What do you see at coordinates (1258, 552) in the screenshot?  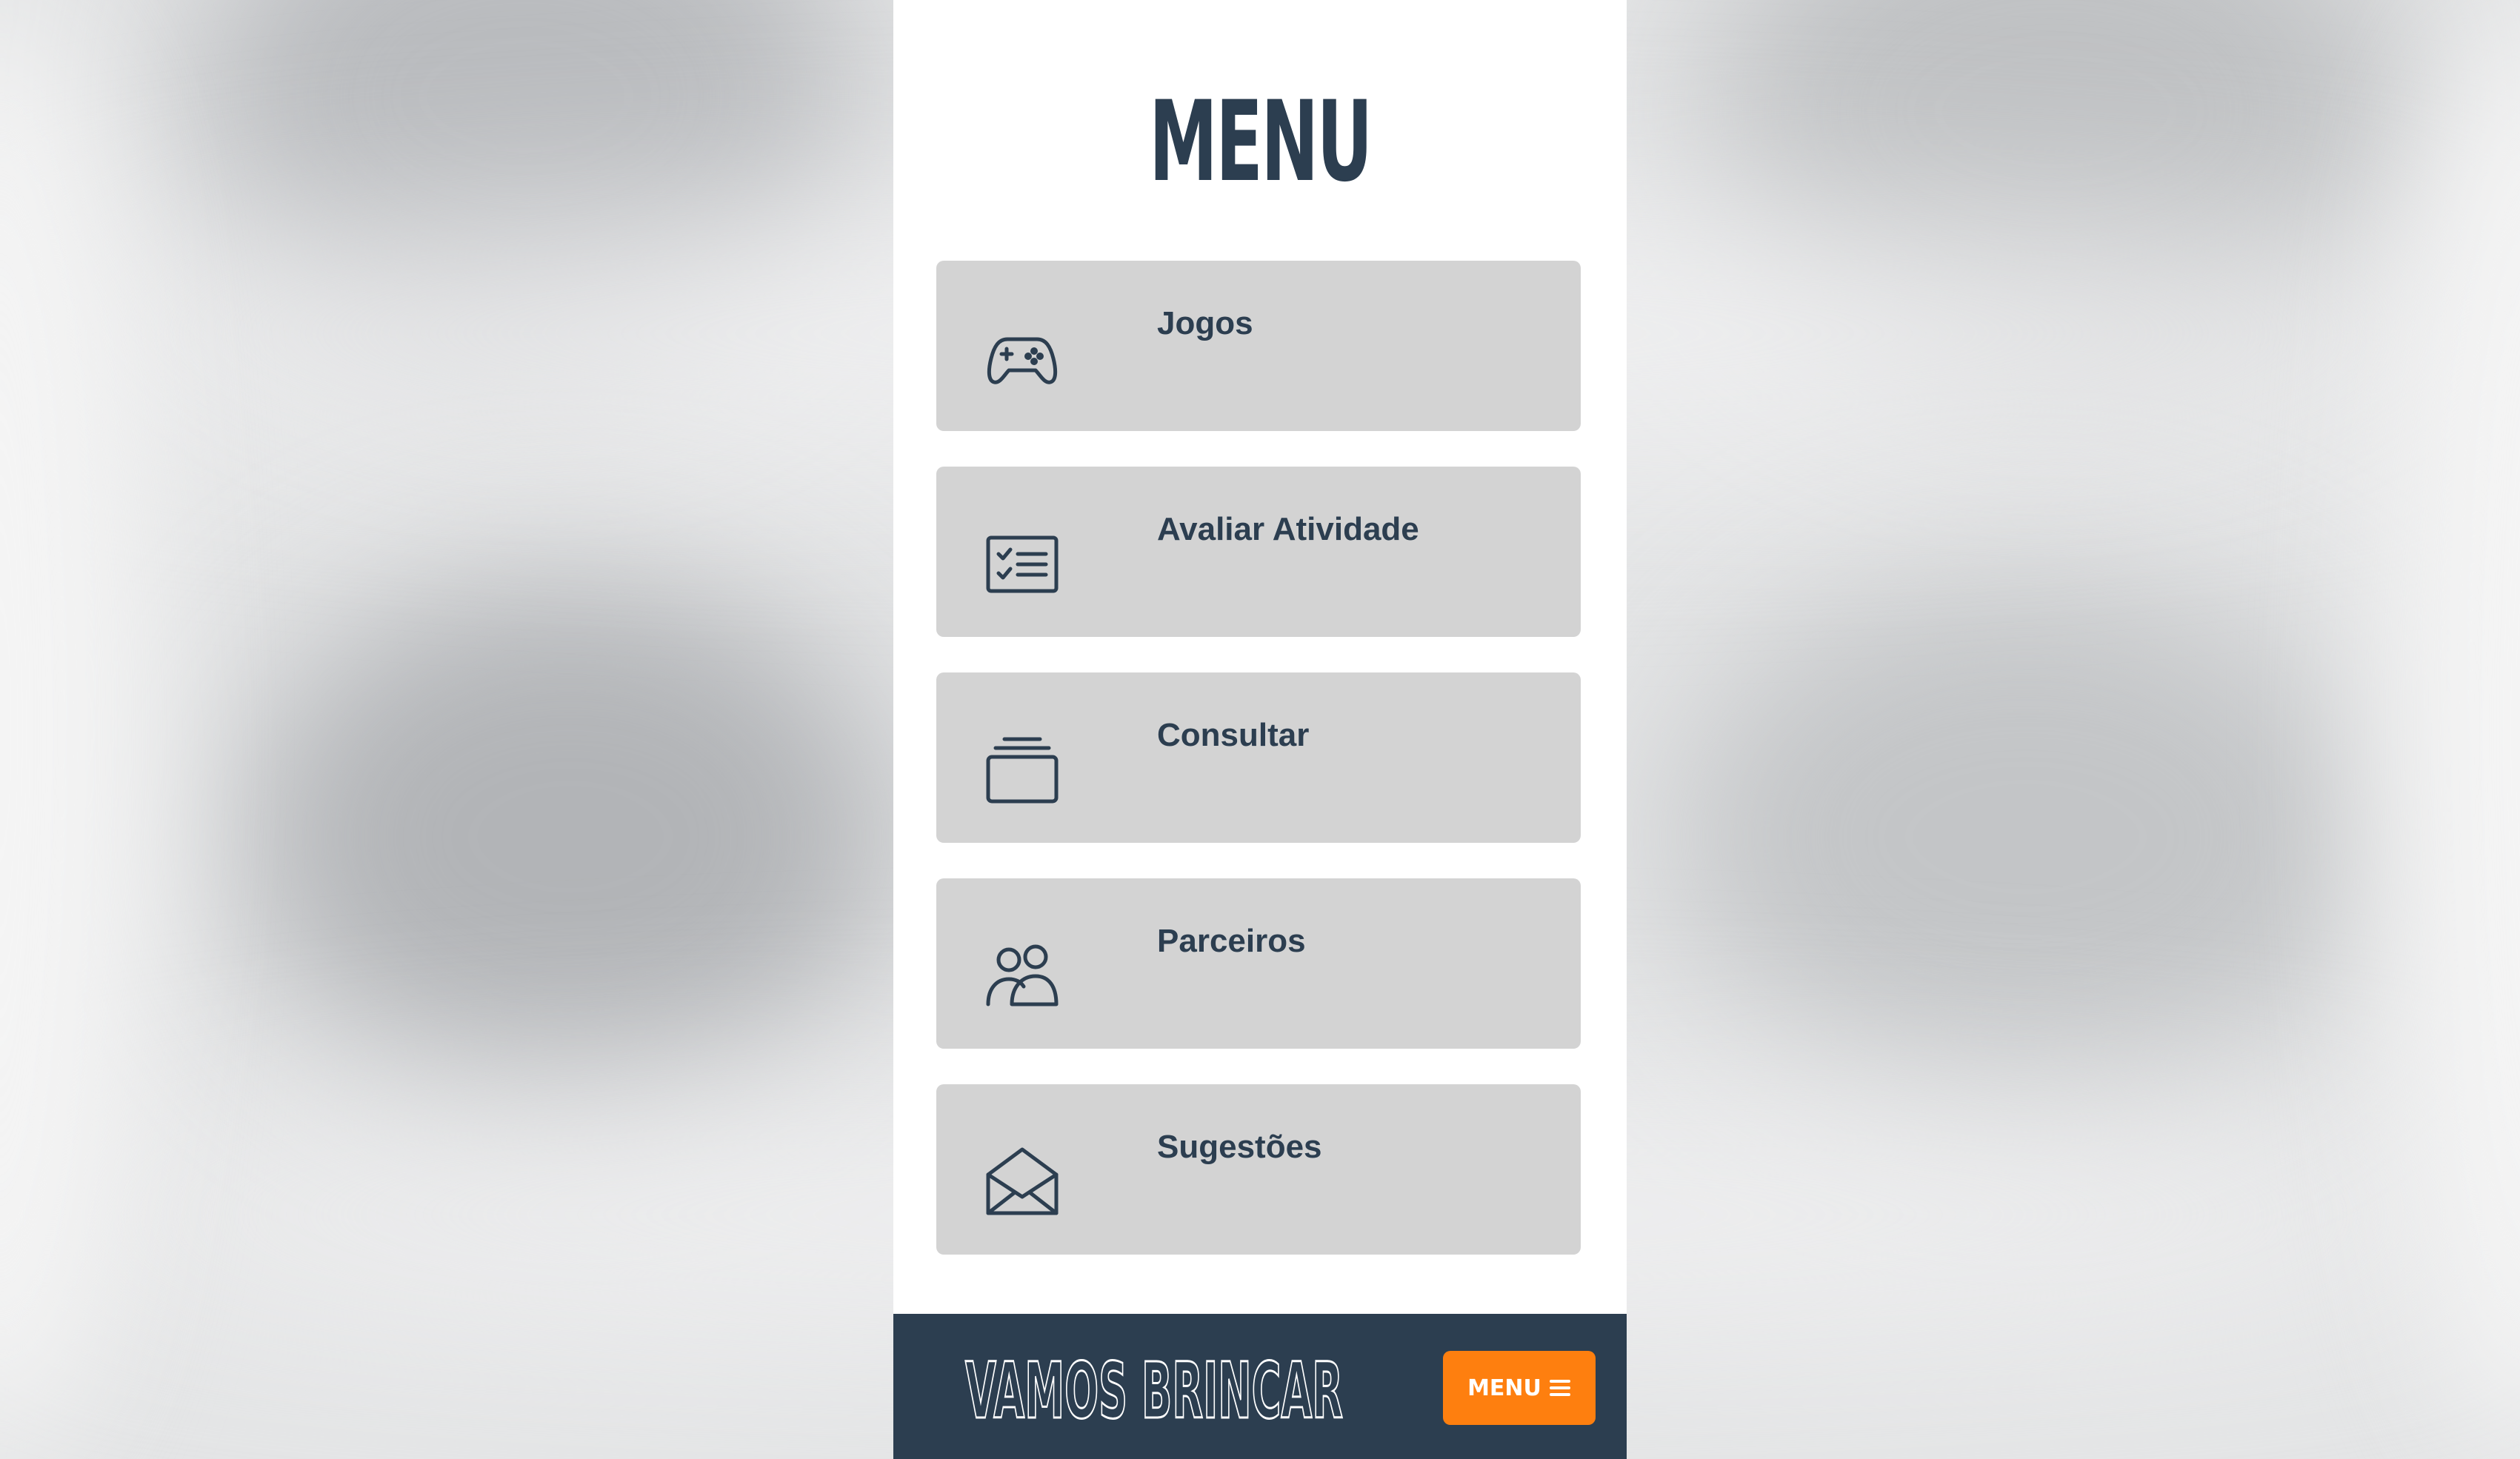 I see `menu-item-avaliar-atividade: Avaliar Atividade` at bounding box center [1258, 552].